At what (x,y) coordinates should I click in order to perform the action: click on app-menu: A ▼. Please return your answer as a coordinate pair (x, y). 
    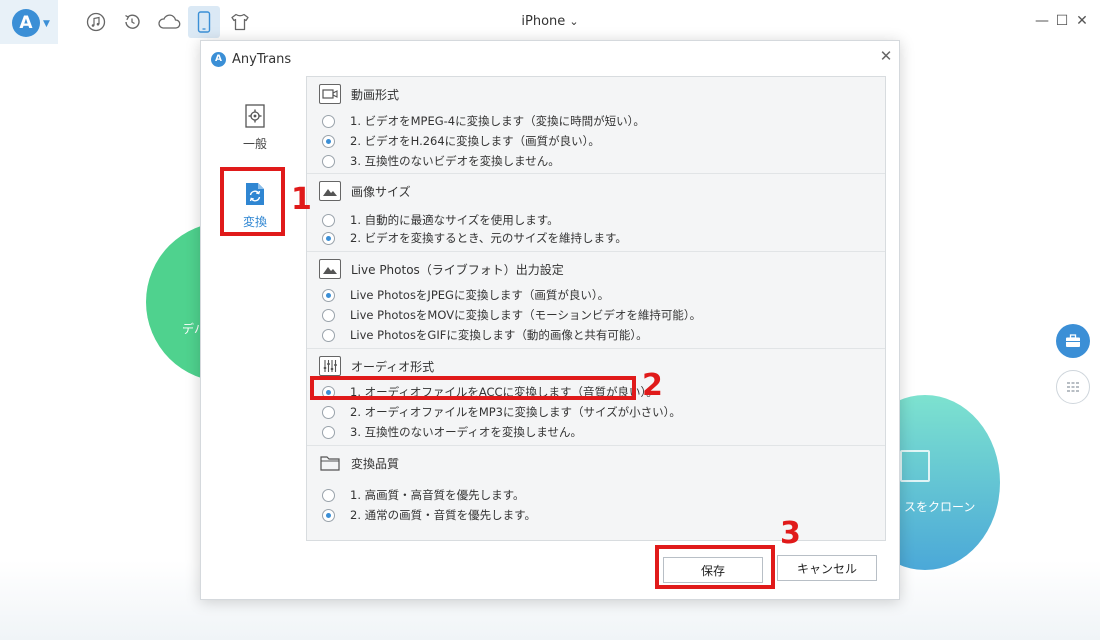
    Looking at the image, I should click on (29, 22).